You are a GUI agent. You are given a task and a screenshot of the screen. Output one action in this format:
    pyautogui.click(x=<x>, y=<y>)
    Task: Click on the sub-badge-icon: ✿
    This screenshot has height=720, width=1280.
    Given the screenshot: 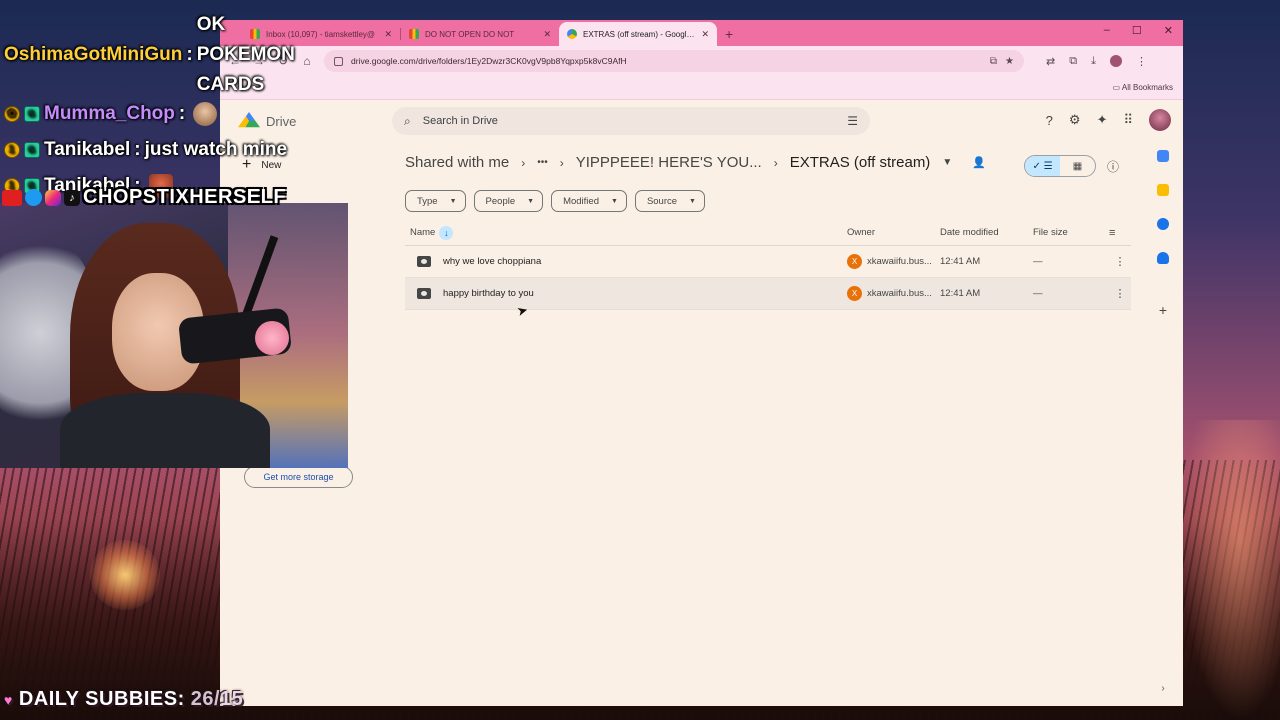 What is the action you would take?
    pyautogui.click(x=12, y=114)
    